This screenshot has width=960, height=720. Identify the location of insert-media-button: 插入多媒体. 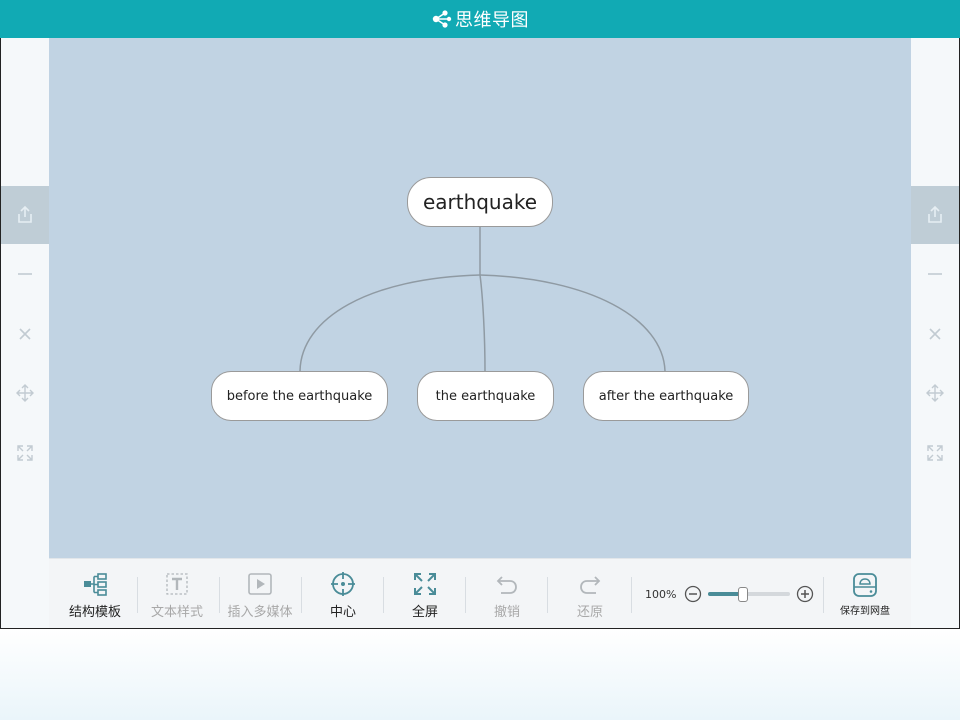
(260, 594).